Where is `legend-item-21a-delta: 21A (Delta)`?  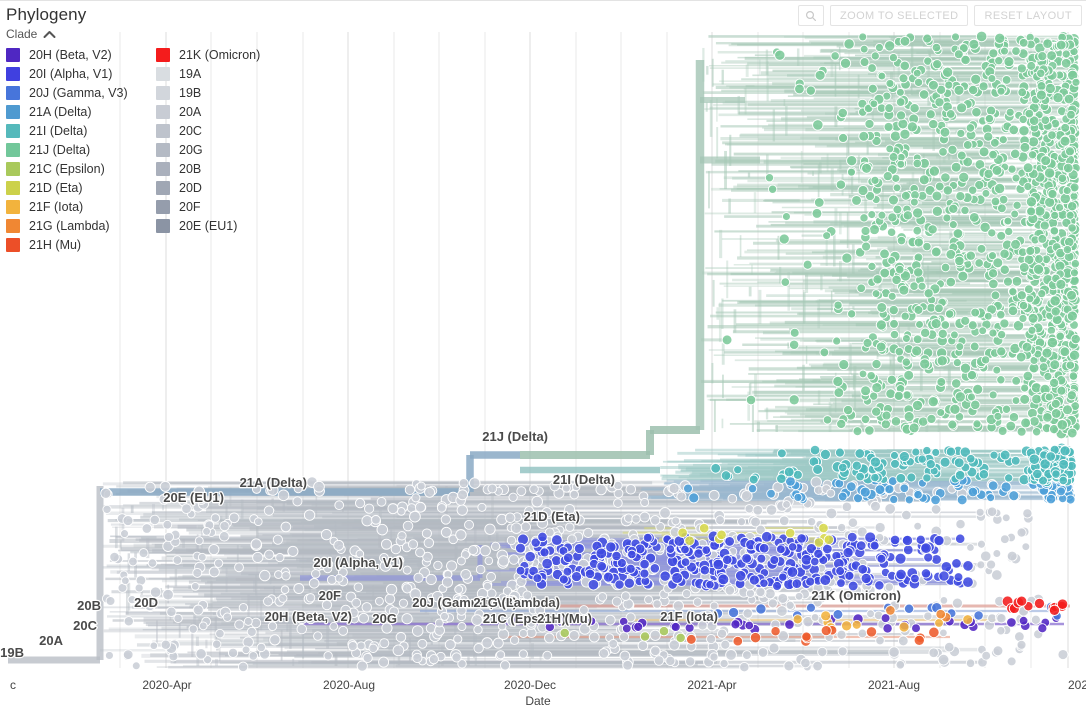 legend-item-21a-delta: 21A (Delta) is located at coordinates (81, 111).